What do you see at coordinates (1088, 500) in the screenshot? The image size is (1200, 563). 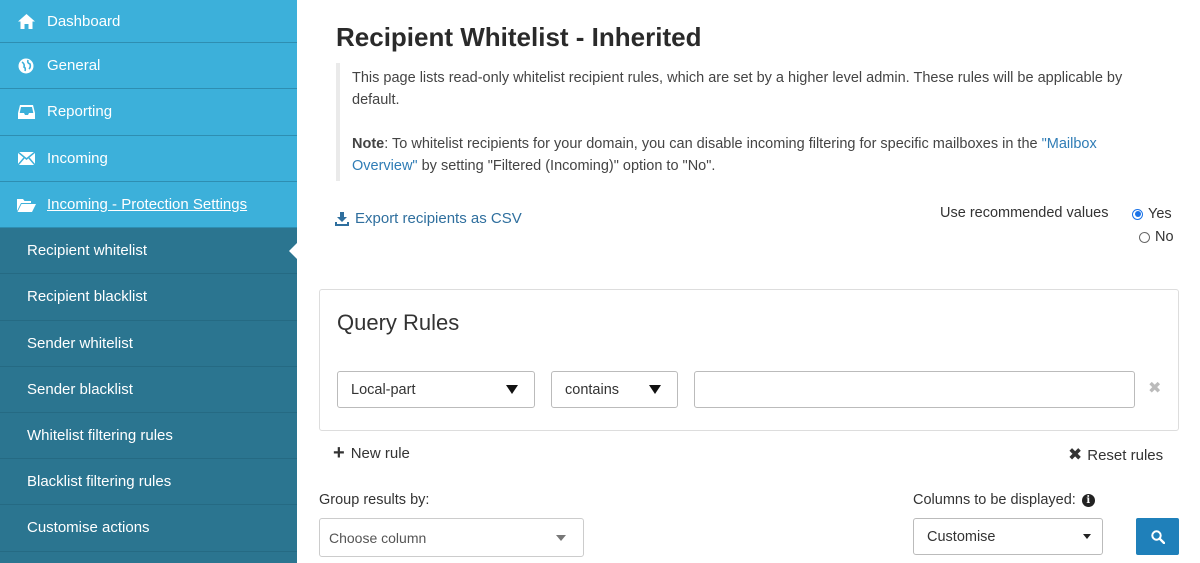 I see `info-icon: i` at bounding box center [1088, 500].